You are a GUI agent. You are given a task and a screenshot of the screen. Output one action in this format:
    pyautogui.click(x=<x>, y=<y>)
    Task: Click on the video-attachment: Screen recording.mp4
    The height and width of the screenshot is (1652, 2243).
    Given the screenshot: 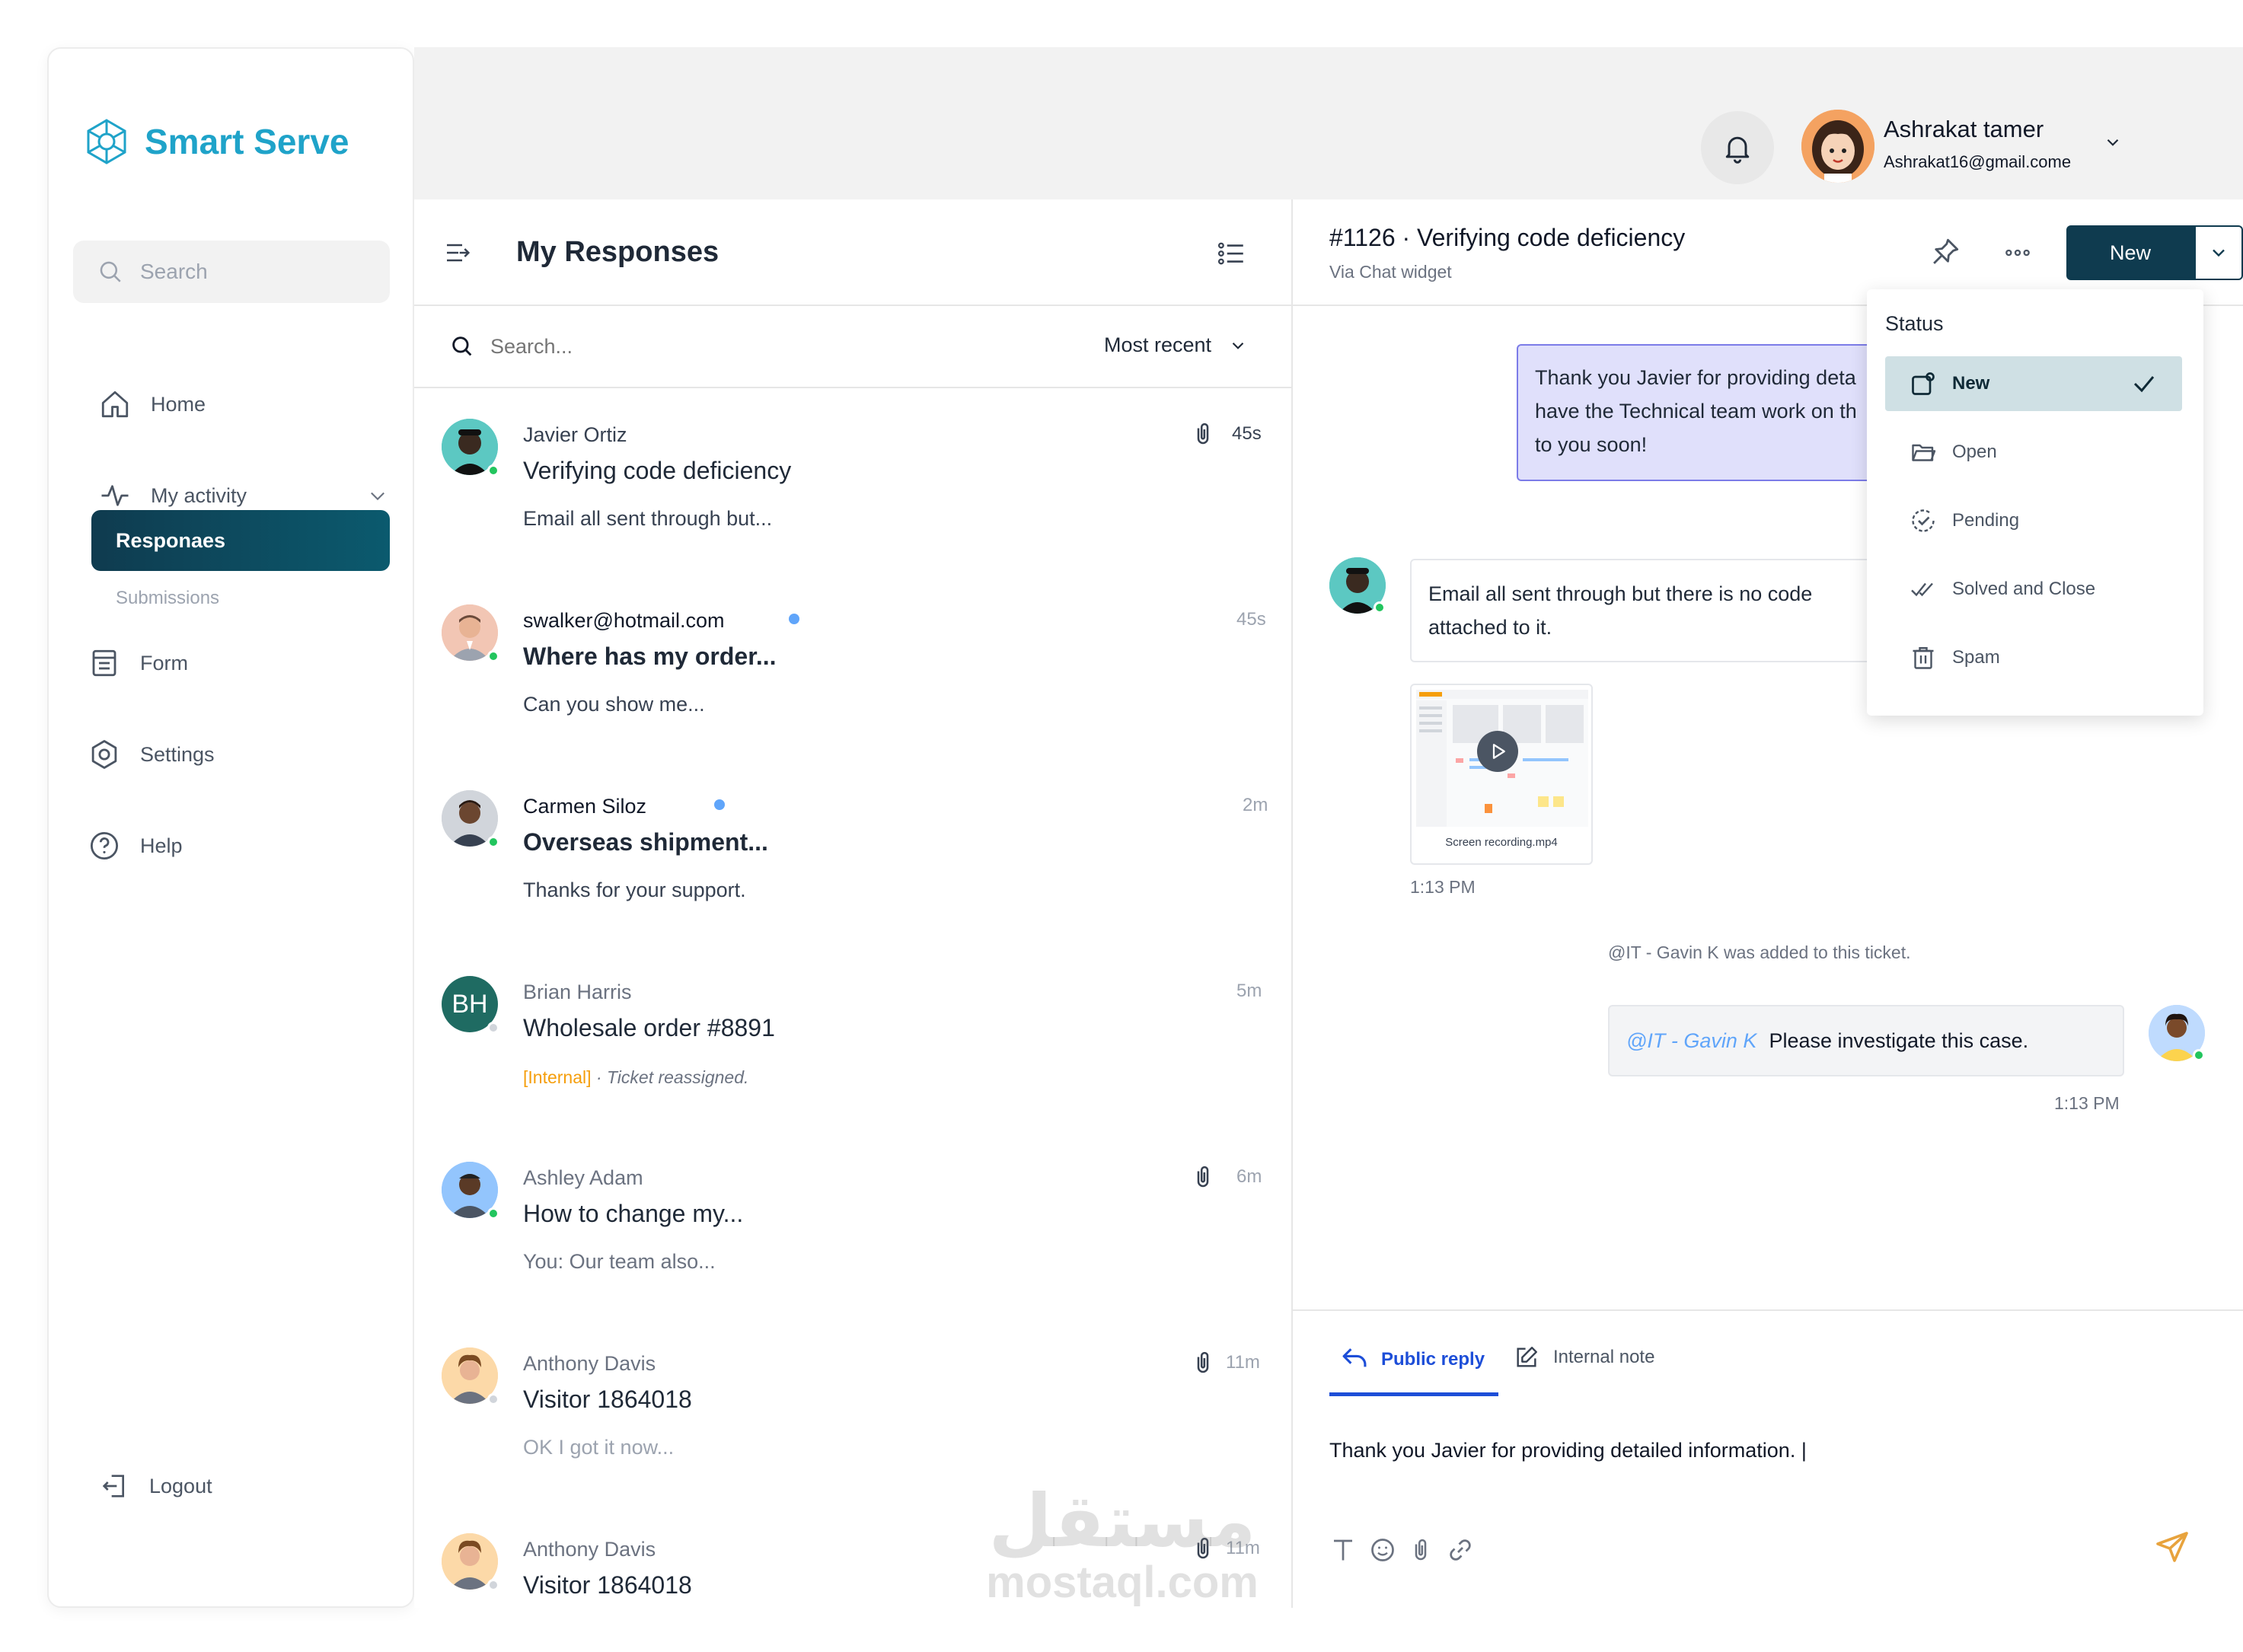 What is the action you would take?
    pyautogui.click(x=1501, y=774)
    